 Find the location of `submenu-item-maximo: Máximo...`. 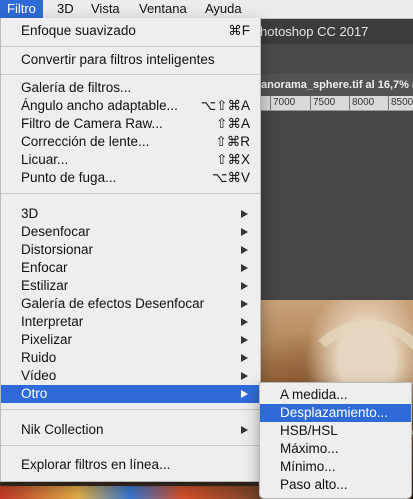

submenu-item-maximo: Máximo... is located at coordinates (335, 449).